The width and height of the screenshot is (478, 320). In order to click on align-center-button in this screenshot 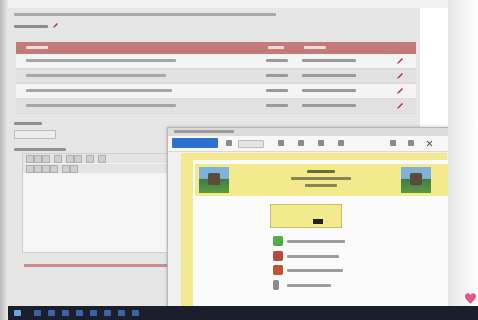, I will do `click(46, 169)`.